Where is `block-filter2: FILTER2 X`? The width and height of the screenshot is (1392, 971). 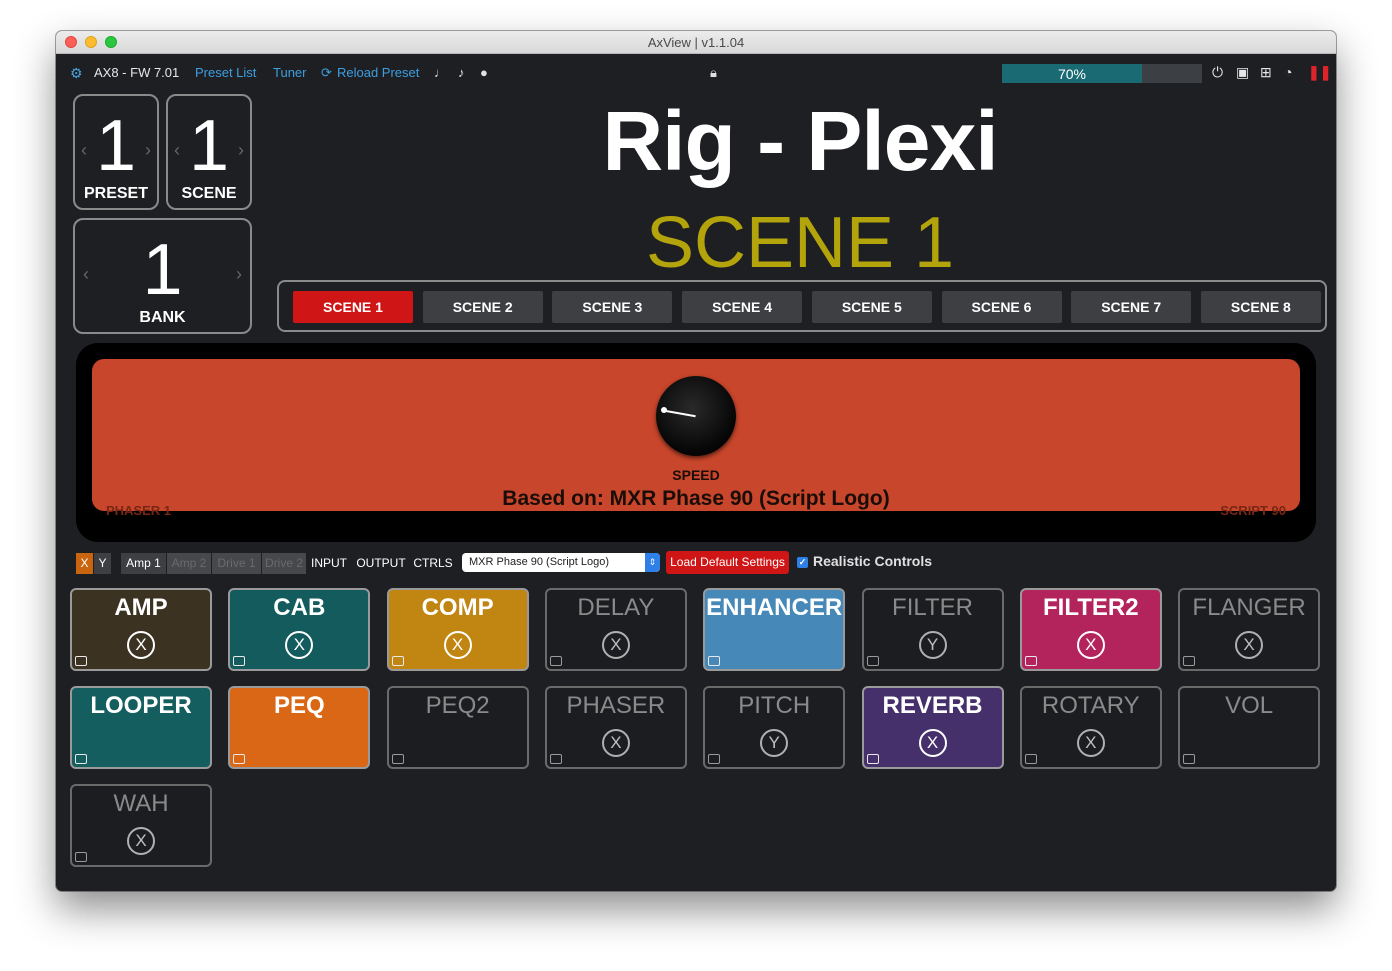
block-filter2: FILTER2 X is located at coordinates (1090, 629).